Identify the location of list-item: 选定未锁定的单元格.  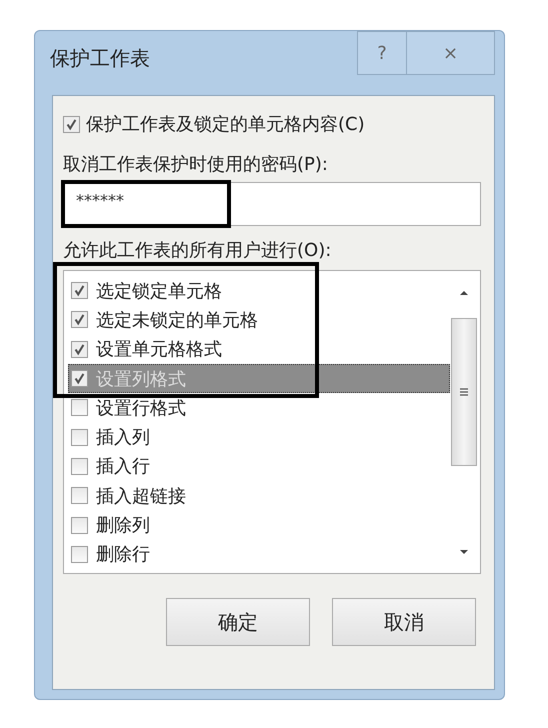
(259, 320).